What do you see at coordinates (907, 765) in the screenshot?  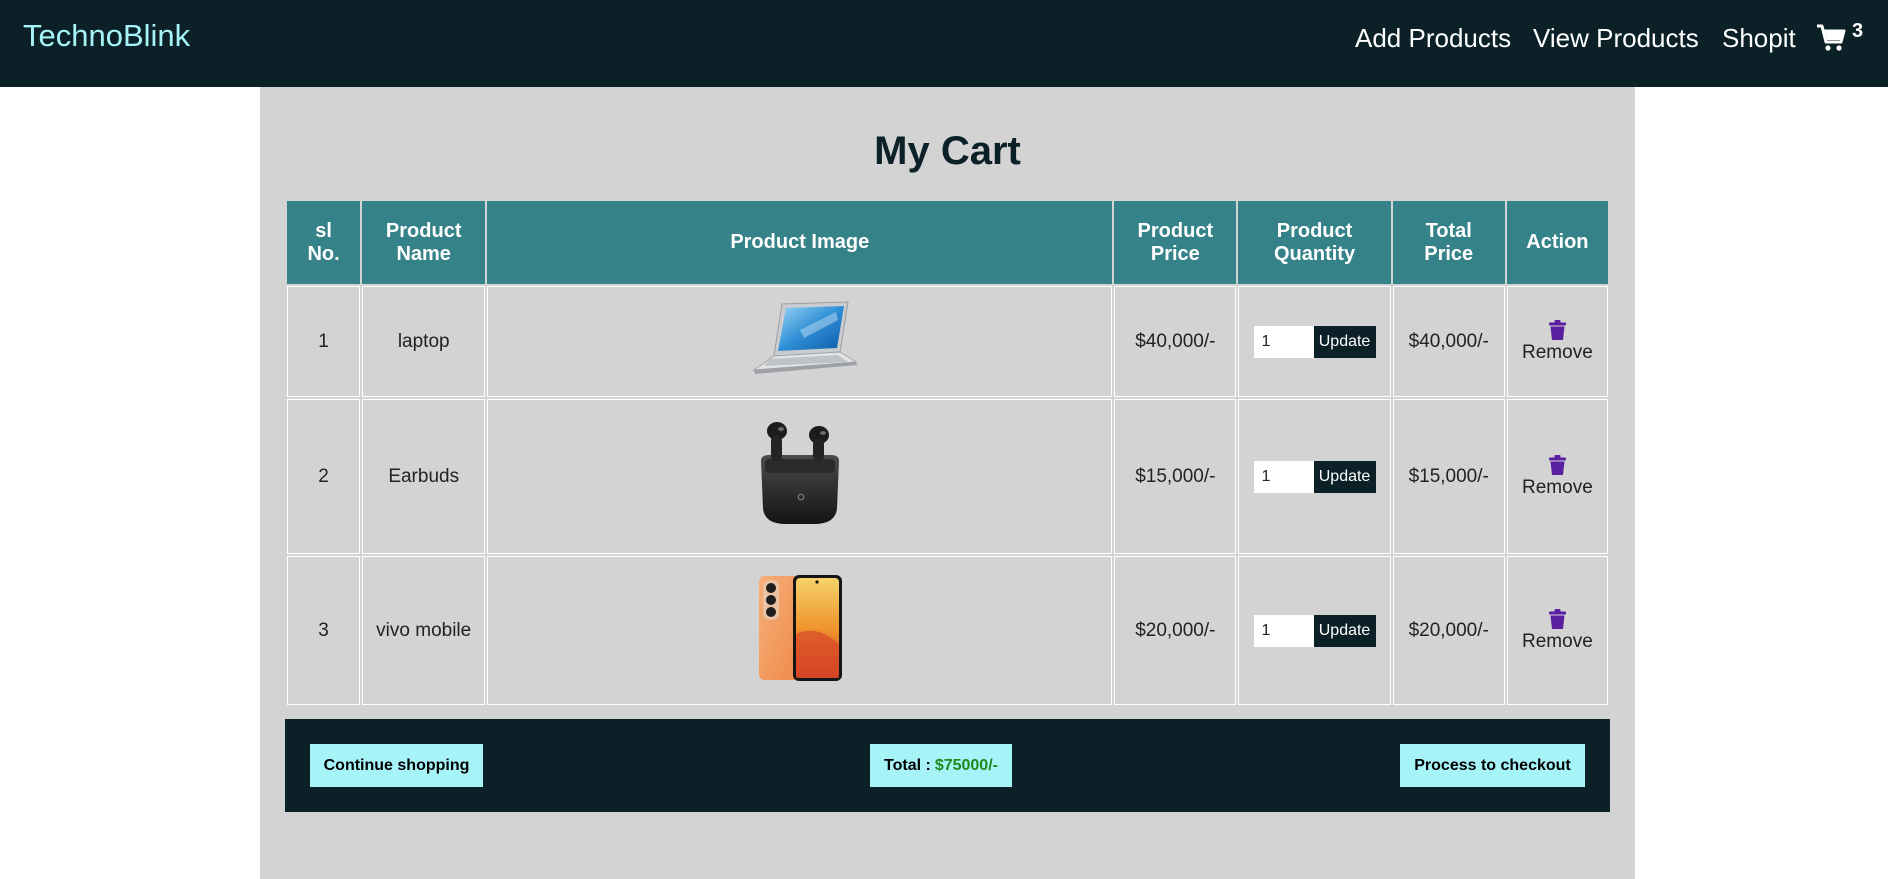 I see `total-label: Total :` at bounding box center [907, 765].